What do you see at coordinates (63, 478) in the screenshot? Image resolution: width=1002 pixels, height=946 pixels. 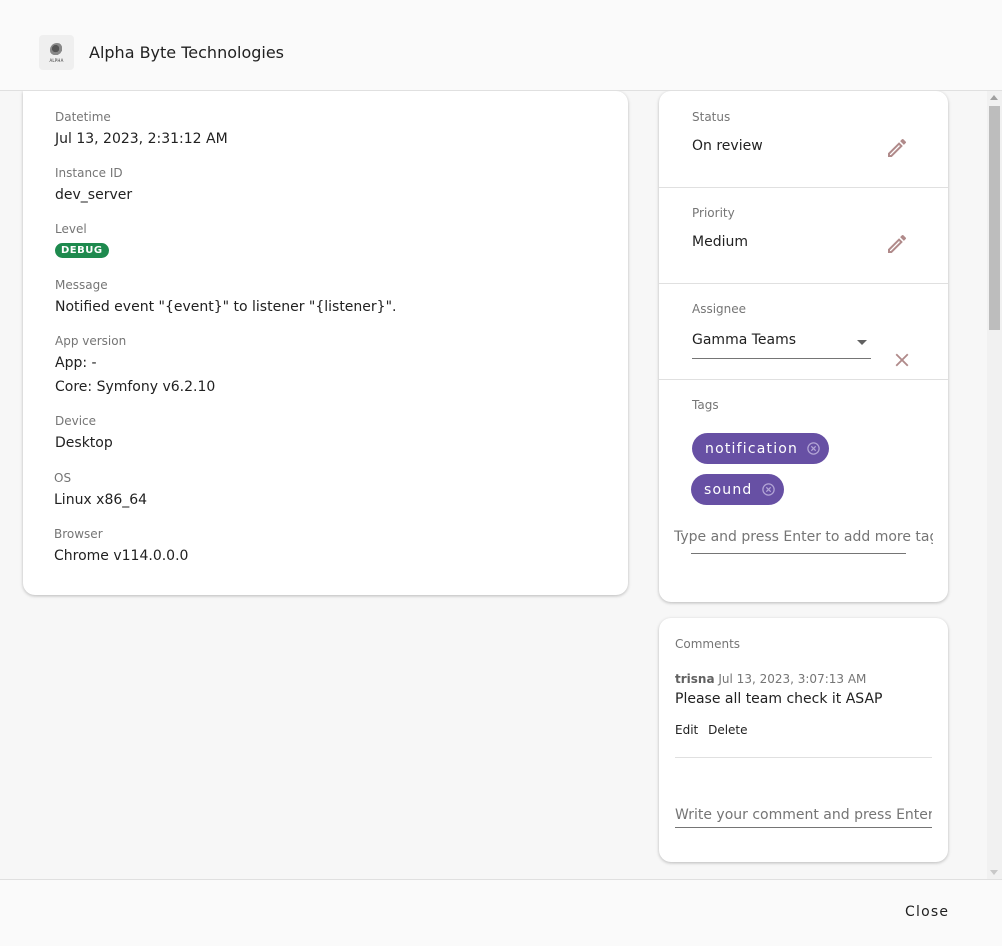 I see `os-label: OS` at bounding box center [63, 478].